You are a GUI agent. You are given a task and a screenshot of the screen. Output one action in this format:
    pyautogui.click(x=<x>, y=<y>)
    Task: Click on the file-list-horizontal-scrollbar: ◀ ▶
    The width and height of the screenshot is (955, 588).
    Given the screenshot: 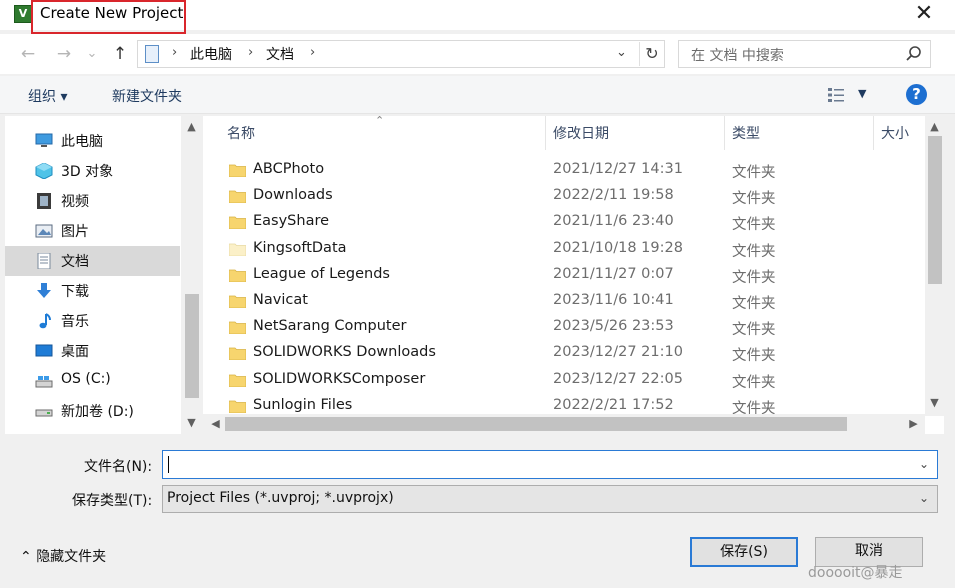 What is the action you would take?
    pyautogui.click(x=564, y=424)
    